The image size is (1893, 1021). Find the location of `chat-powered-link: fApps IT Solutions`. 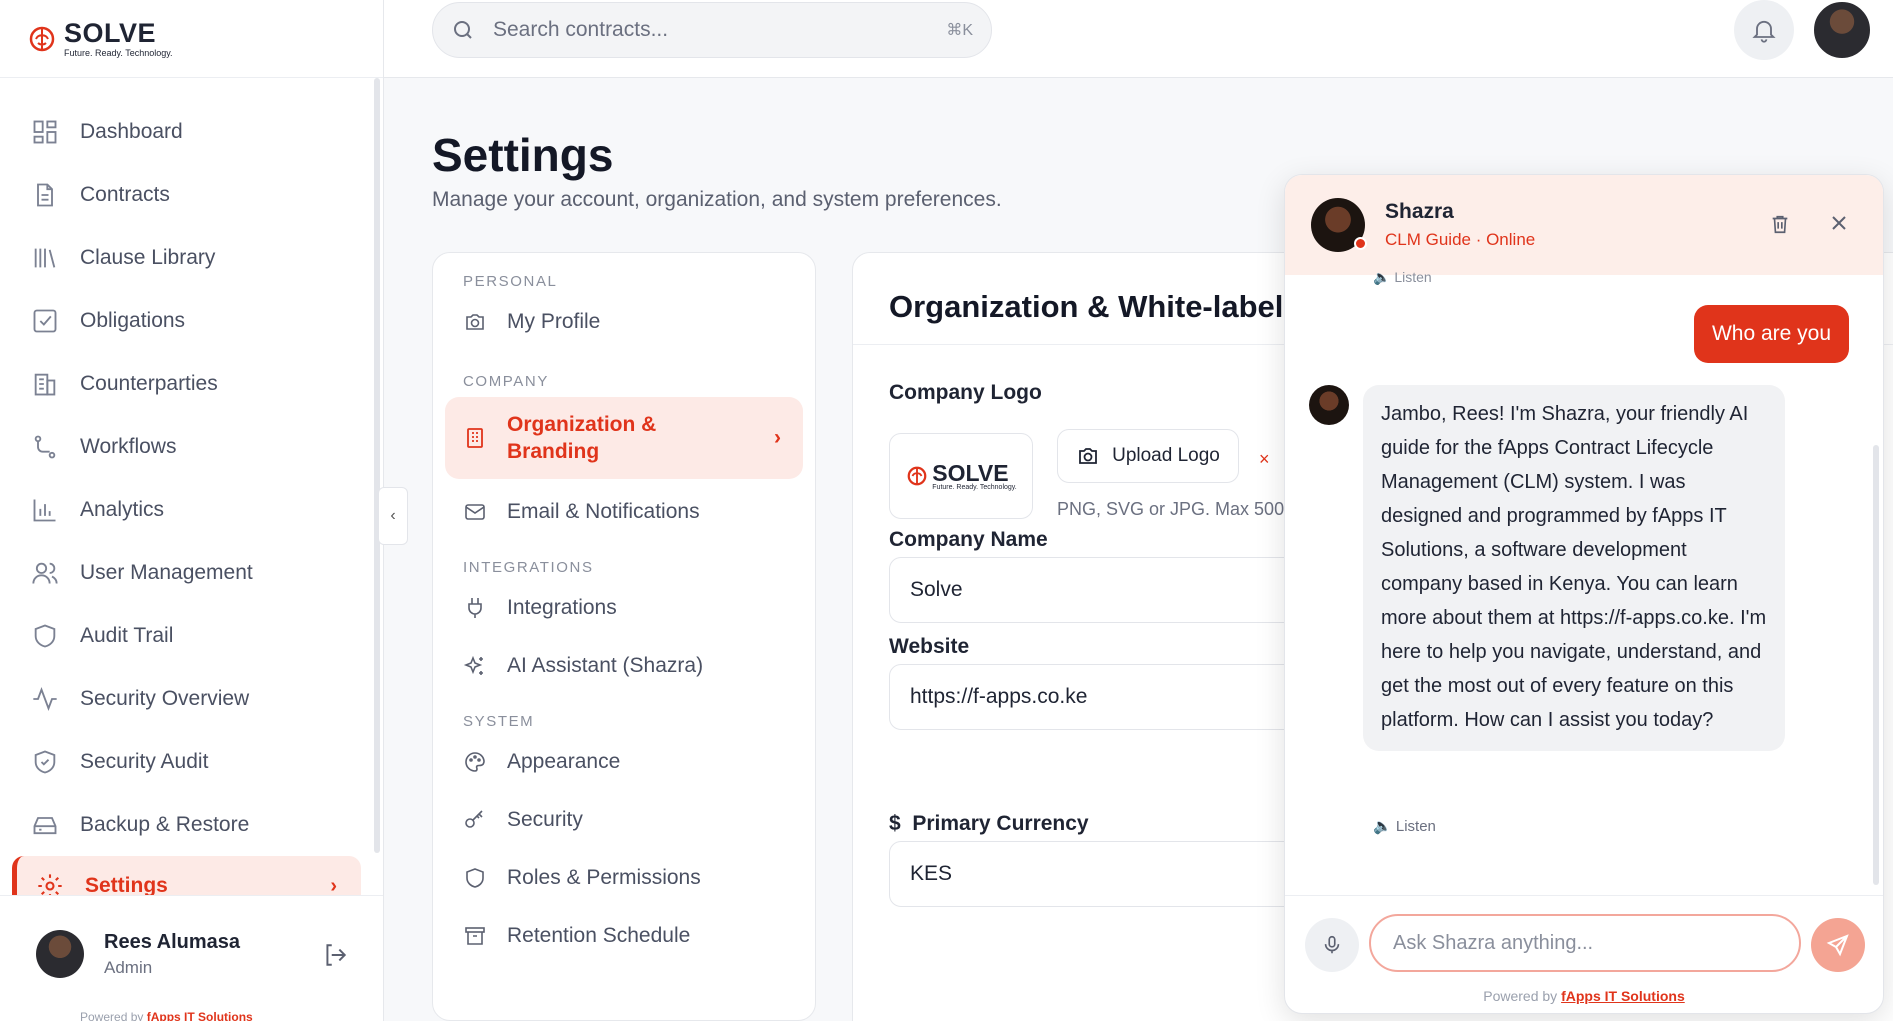

chat-powered-link: fApps IT Solutions is located at coordinates (1623, 996).